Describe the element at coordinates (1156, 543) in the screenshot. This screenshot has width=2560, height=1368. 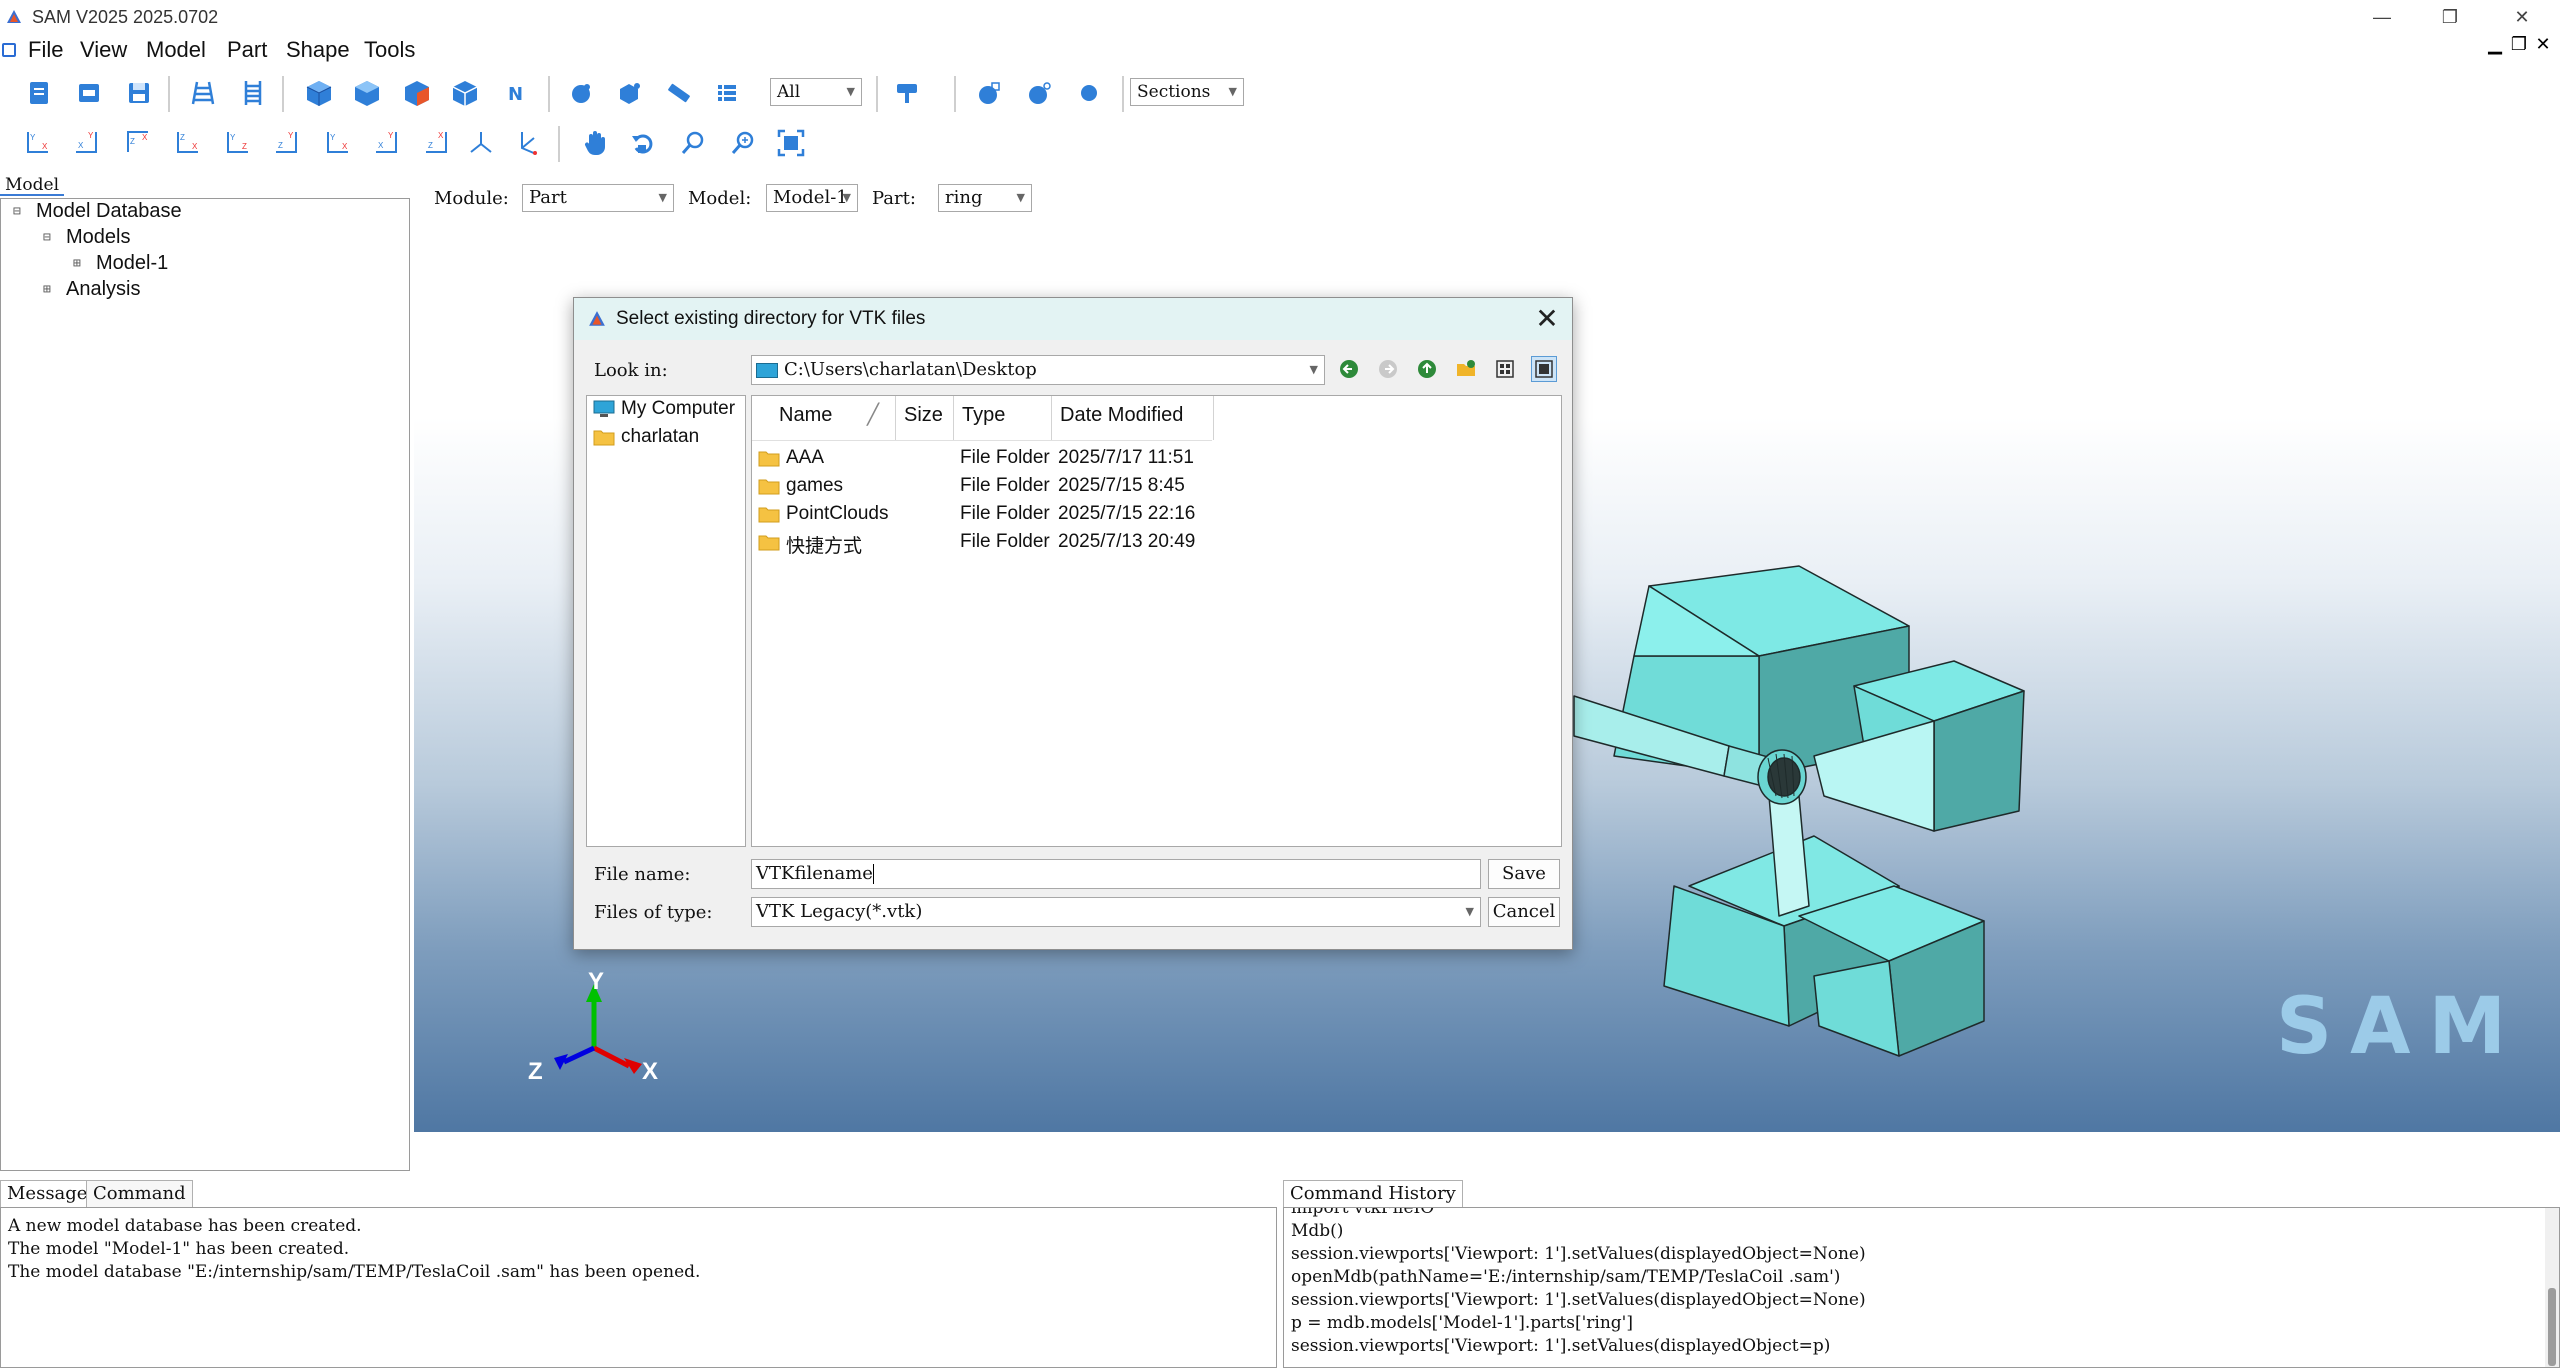
I see `list-item: 快捷方式 File Folder 2025/7/13 20:49` at that location.